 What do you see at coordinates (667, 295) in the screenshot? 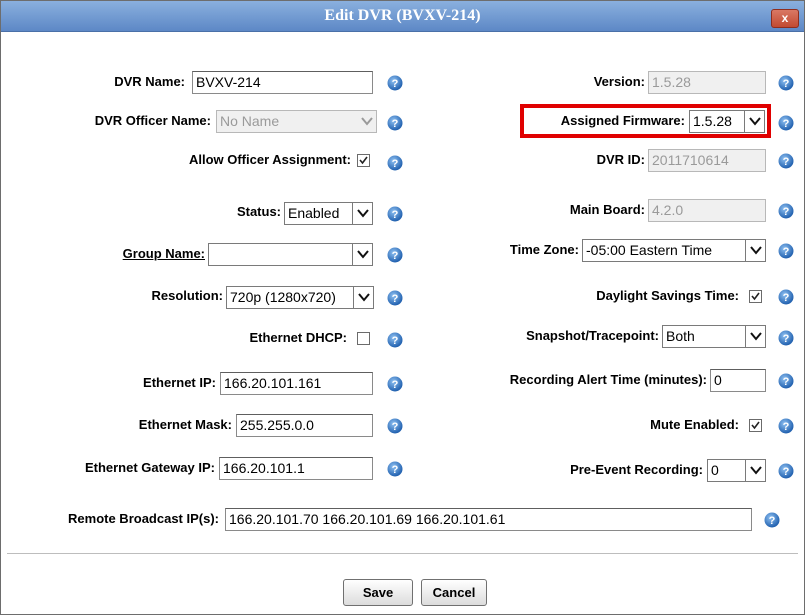
I see `daylight-savings-label: Daylight Savings Time:` at bounding box center [667, 295].